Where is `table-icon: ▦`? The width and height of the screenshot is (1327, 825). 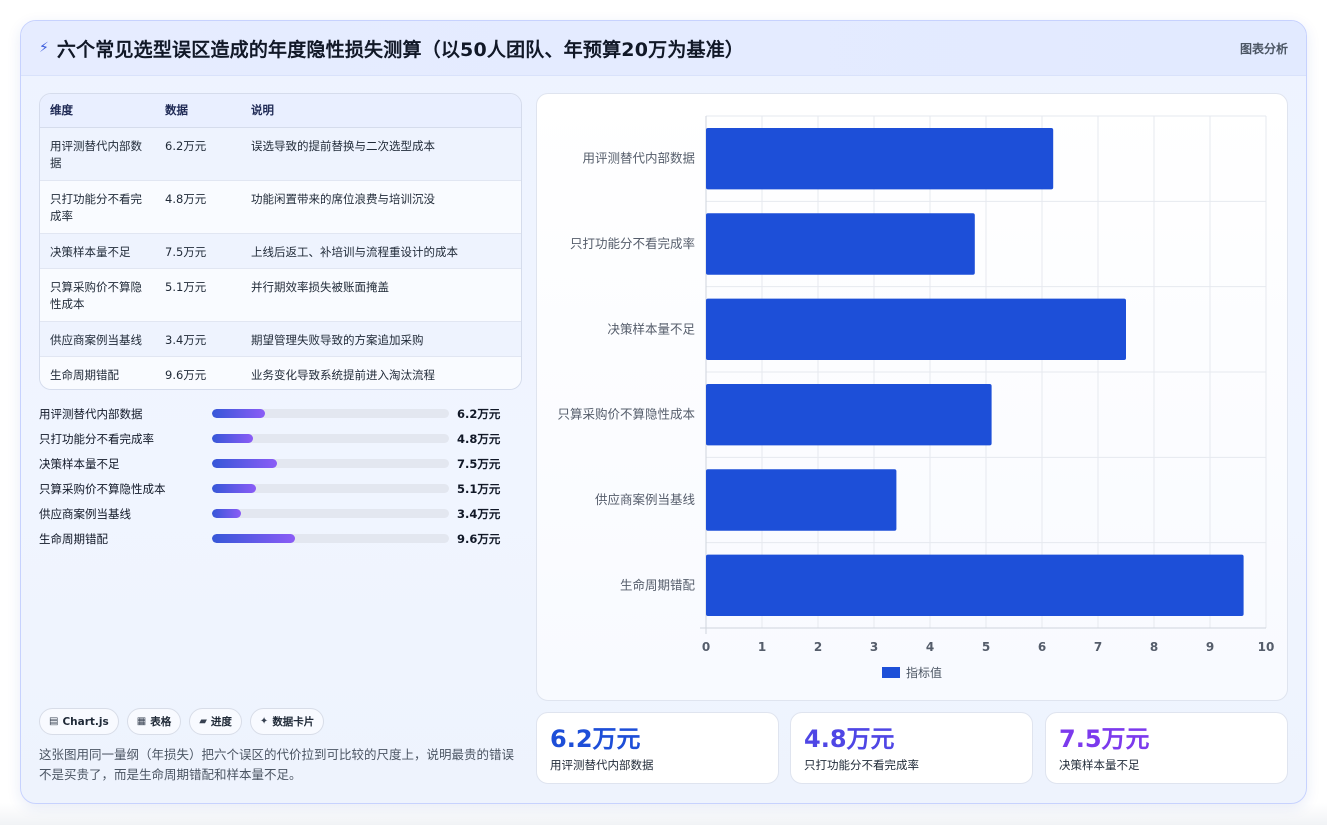 table-icon: ▦ is located at coordinates (141, 721).